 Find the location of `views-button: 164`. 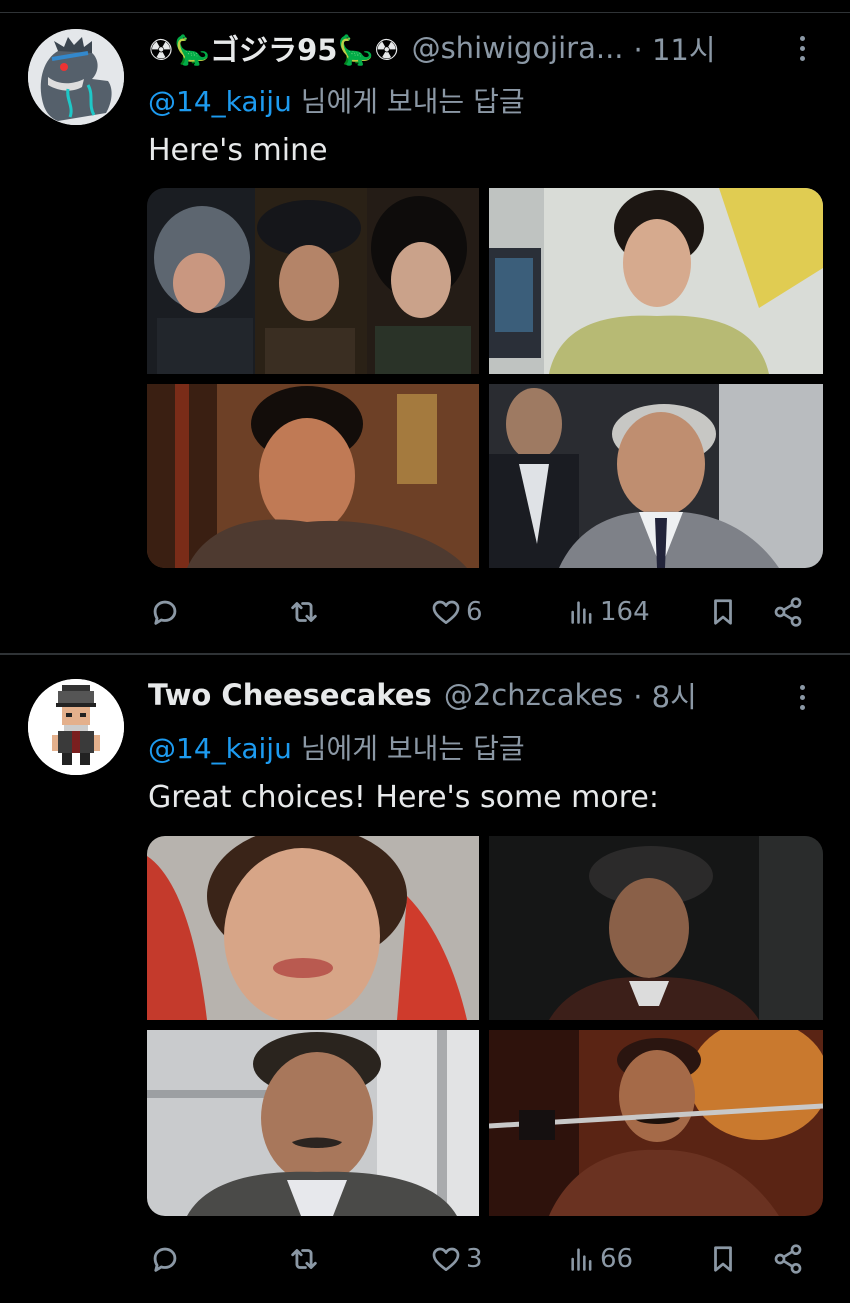

views-button: 164 is located at coordinates (609, 612).